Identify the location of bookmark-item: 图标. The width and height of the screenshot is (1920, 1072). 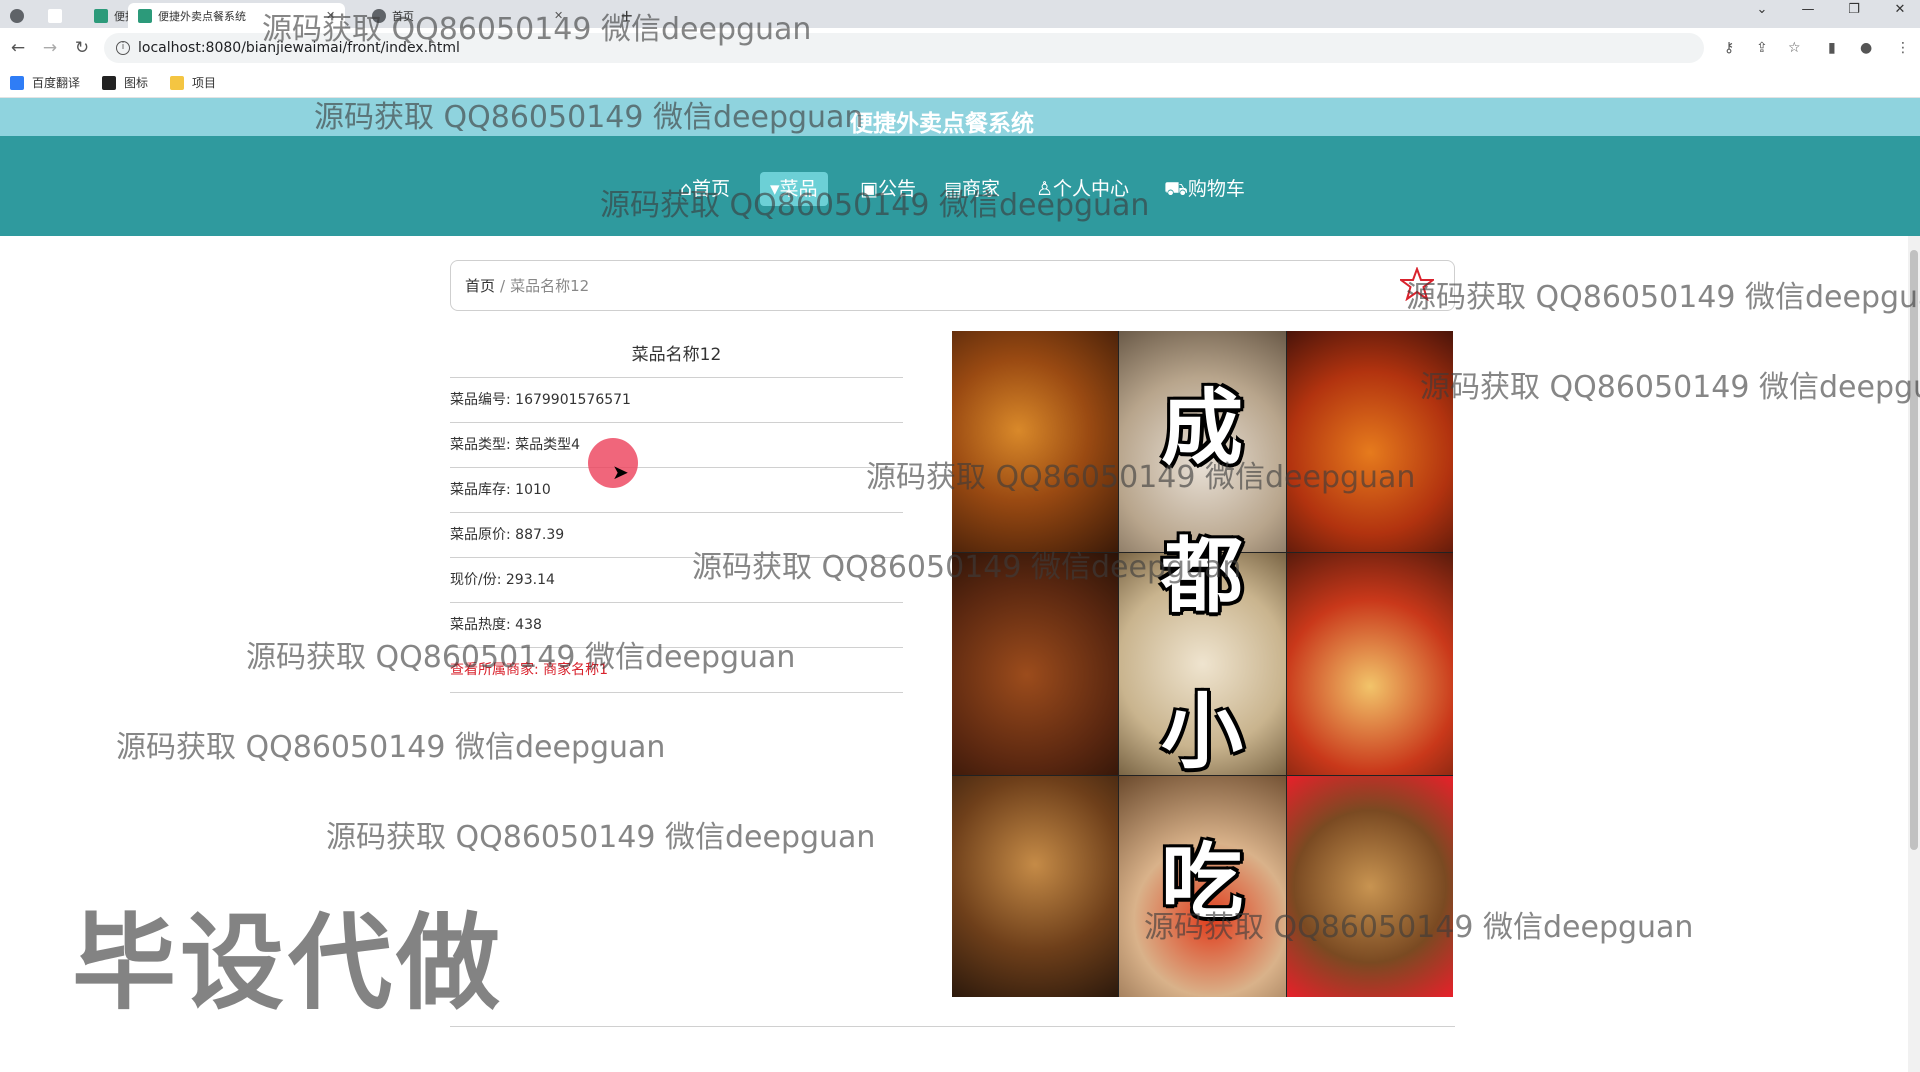
(125, 82).